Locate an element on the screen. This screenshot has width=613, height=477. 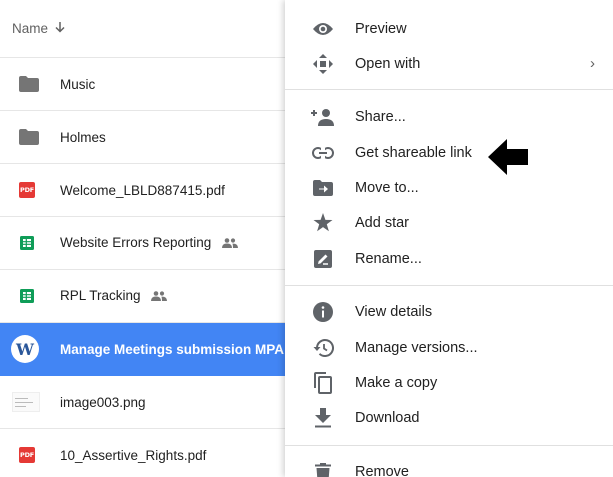
menu-item-add-star: Add star is located at coordinates (449, 222).